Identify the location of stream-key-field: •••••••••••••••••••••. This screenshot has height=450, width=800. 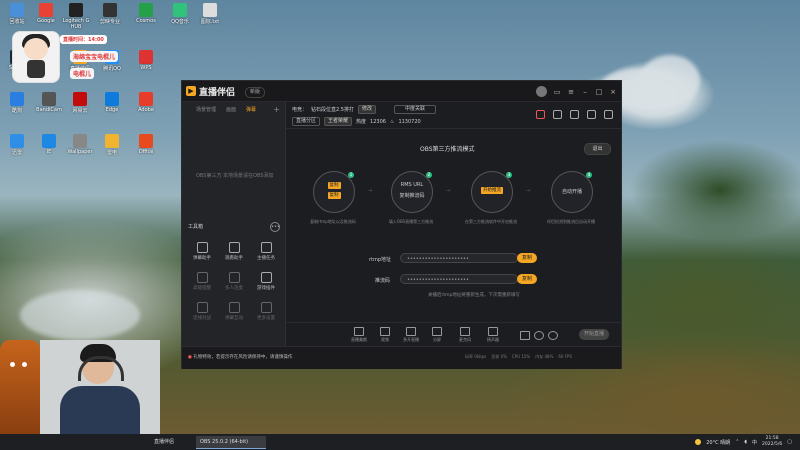
(459, 279).